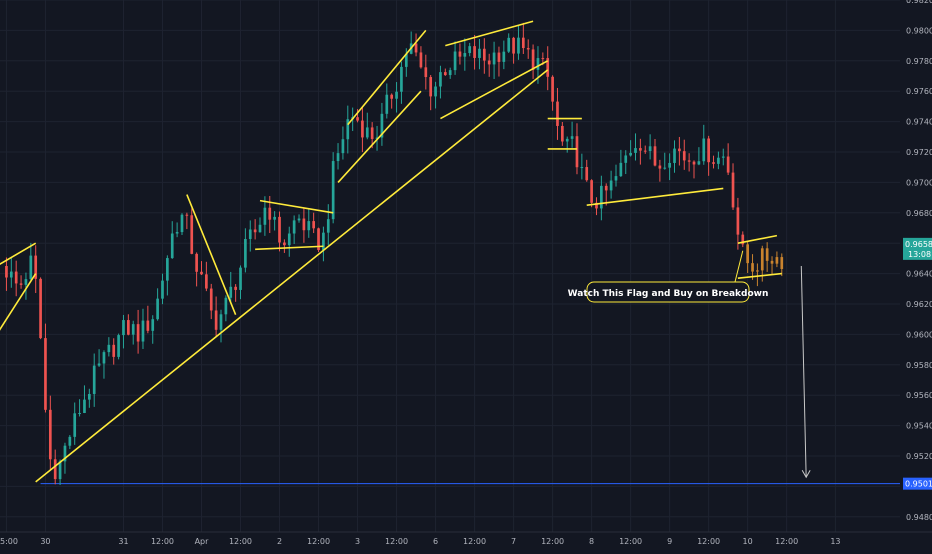  What do you see at coordinates (918, 244) in the screenshot?
I see `current-price-label: 0.96589` at bounding box center [918, 244].